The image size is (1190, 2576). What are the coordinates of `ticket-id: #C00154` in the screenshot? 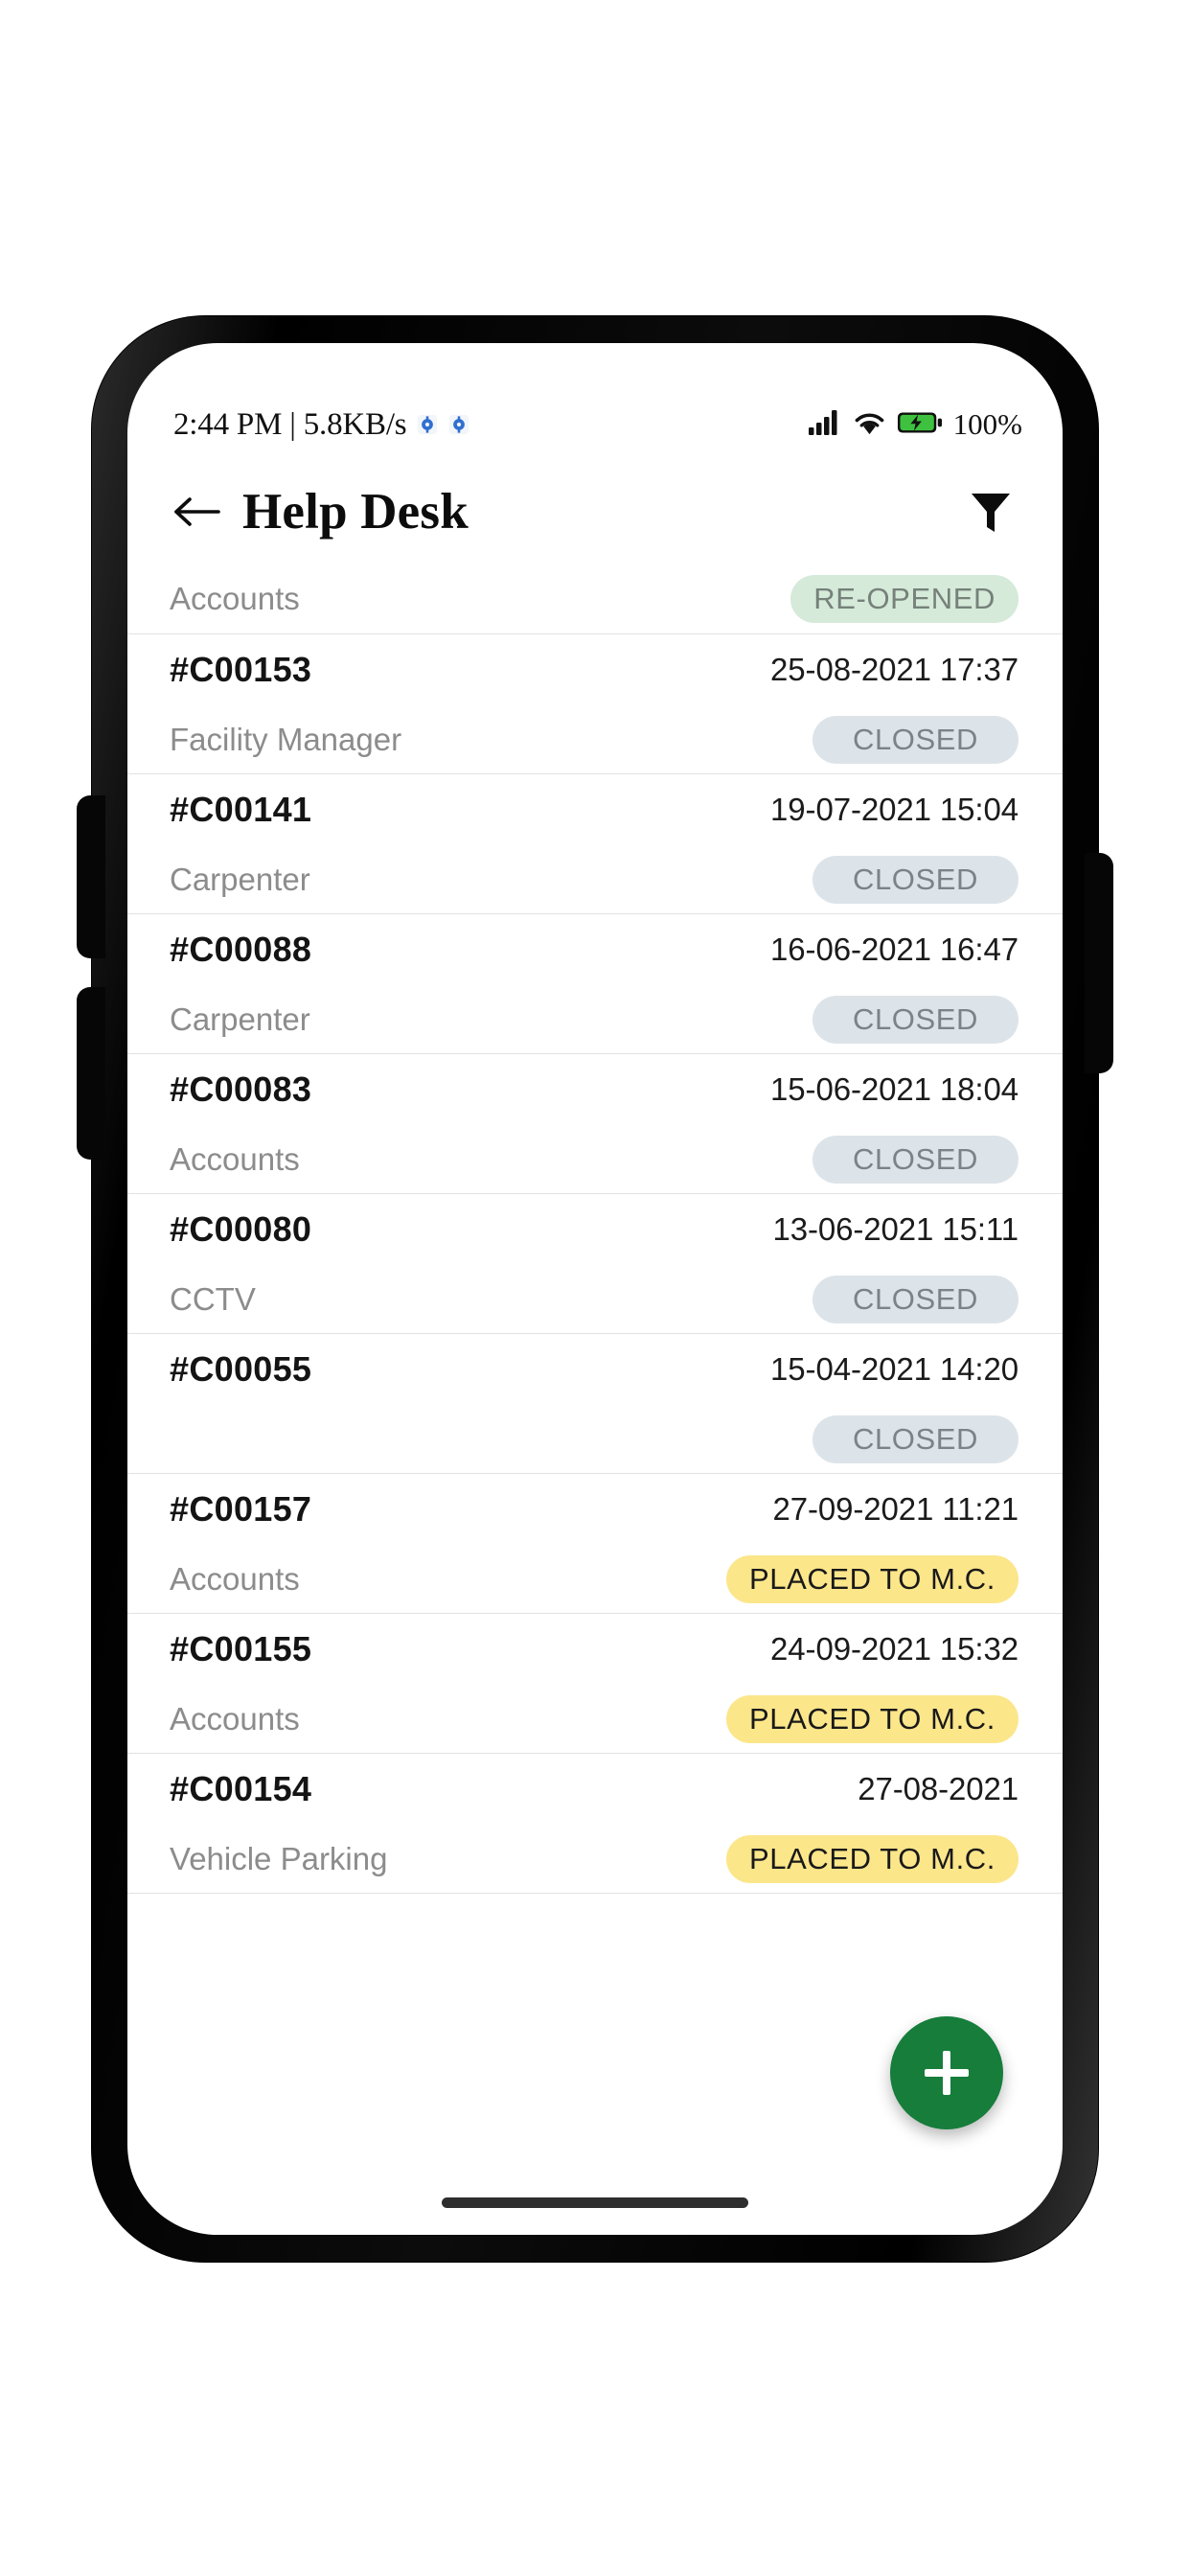 It's located at (241, 1788).